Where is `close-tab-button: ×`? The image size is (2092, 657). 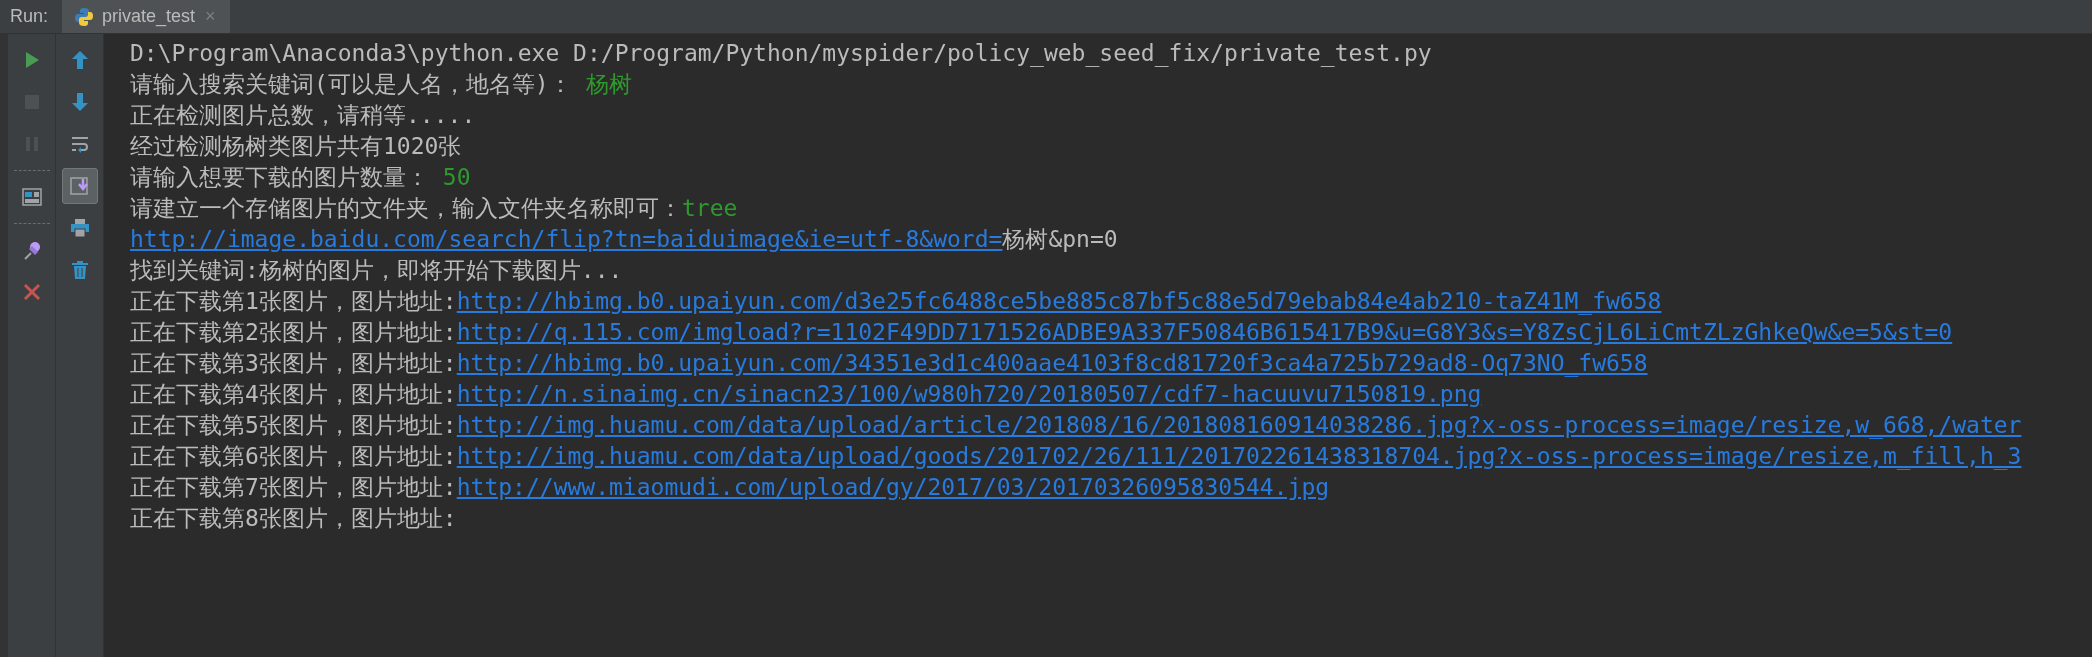
close-tab-button: × is located at coordinates (210, 16).